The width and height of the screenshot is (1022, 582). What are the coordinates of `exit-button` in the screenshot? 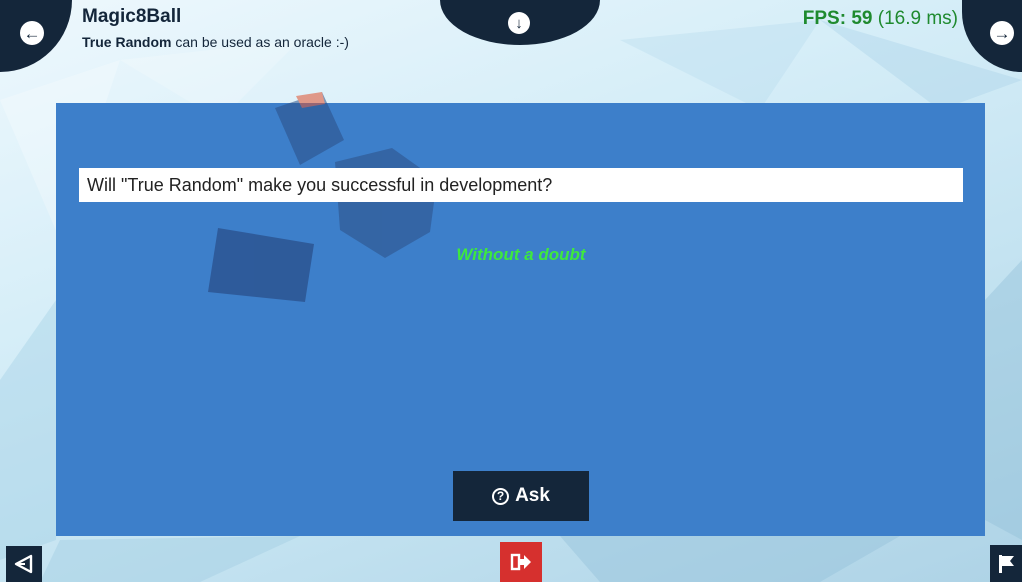 It's located at (521, 562).